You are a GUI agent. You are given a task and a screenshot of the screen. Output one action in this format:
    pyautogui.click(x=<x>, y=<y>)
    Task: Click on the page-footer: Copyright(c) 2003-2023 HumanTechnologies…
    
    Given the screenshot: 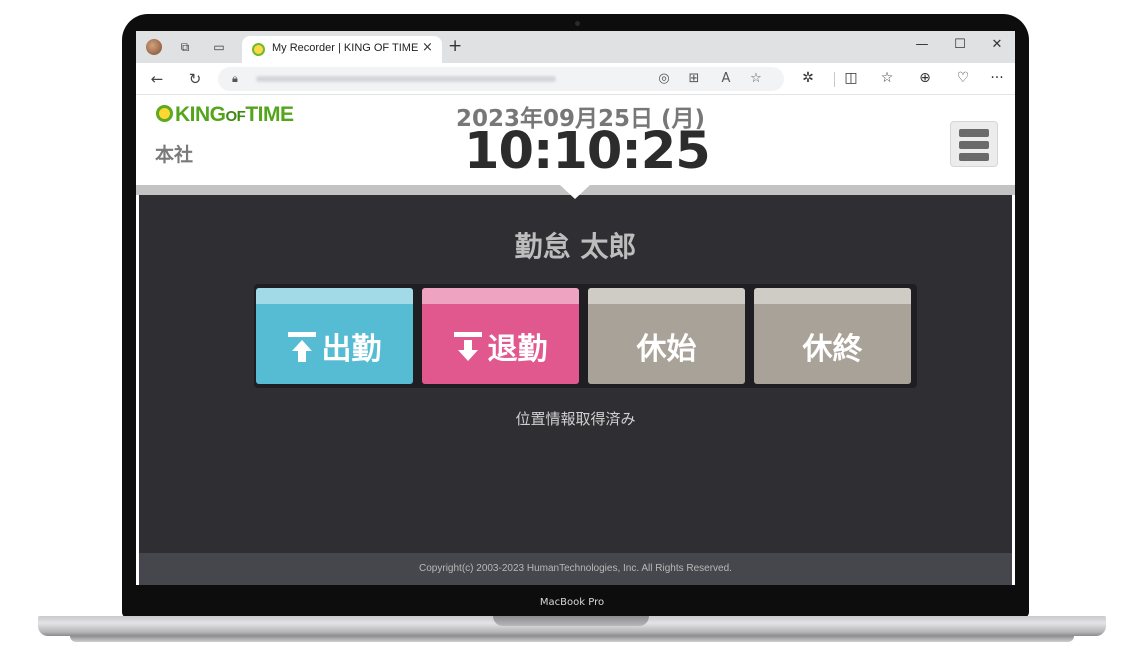 What is the action you would take?
    pyautogui.click(x=575, y=569)
    